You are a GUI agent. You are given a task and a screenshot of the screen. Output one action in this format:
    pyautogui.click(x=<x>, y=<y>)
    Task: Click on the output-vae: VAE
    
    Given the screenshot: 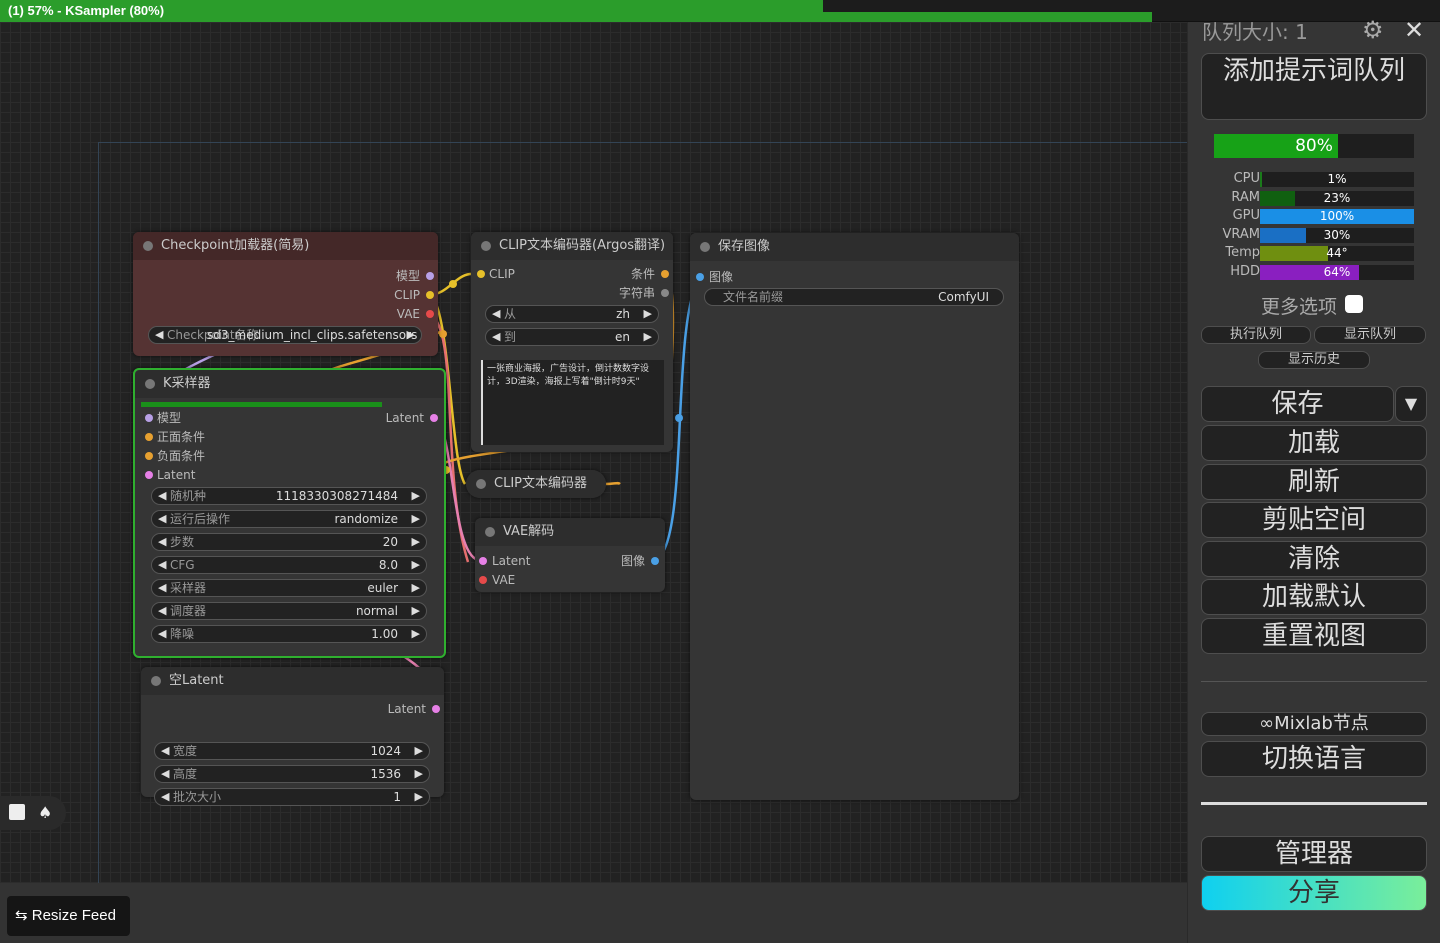 What is the action you would take?
    pyautogui.click(x=387, y=314)
    